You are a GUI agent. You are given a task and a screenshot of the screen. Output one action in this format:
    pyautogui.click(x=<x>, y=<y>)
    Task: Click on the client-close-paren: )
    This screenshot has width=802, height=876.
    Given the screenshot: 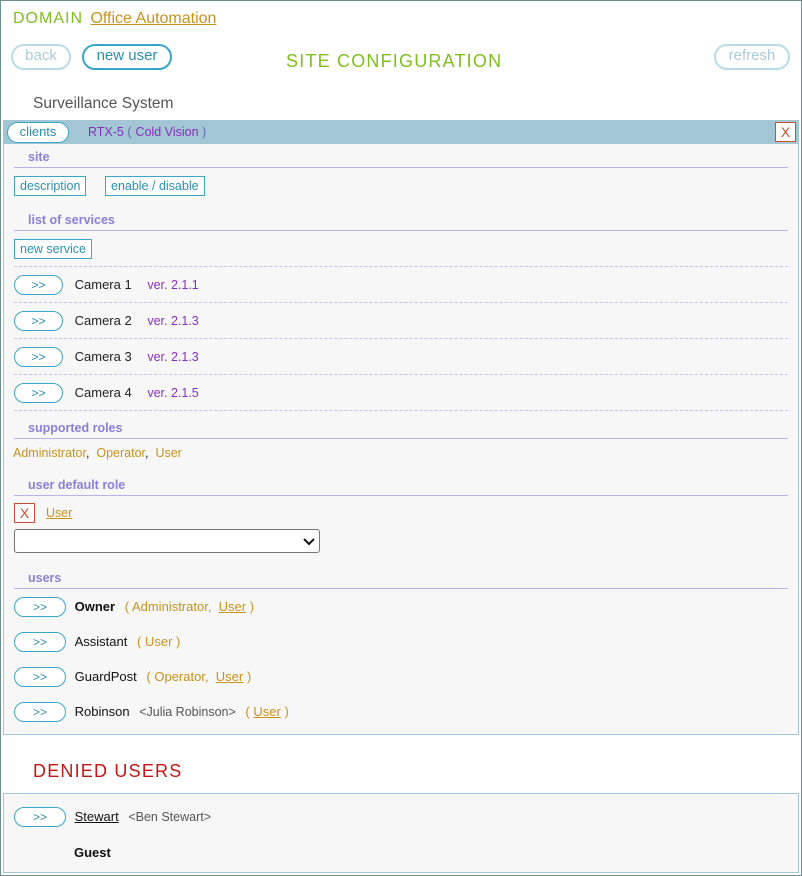 What is the action you would take?
    pyautogui.click(x=204, y=132)
    